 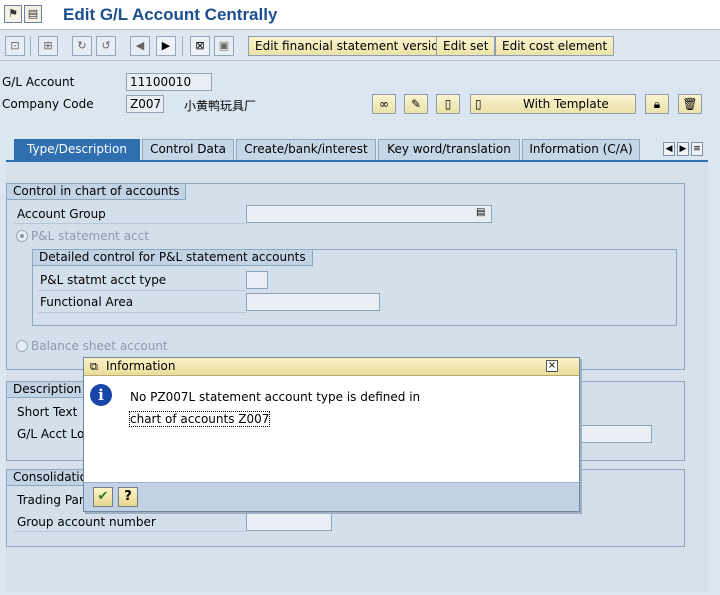 What do you see at coordinates (331, 496) in the screenshot?
I see `dialog-footer: ✔ ?` at bounding box center [331, 496].